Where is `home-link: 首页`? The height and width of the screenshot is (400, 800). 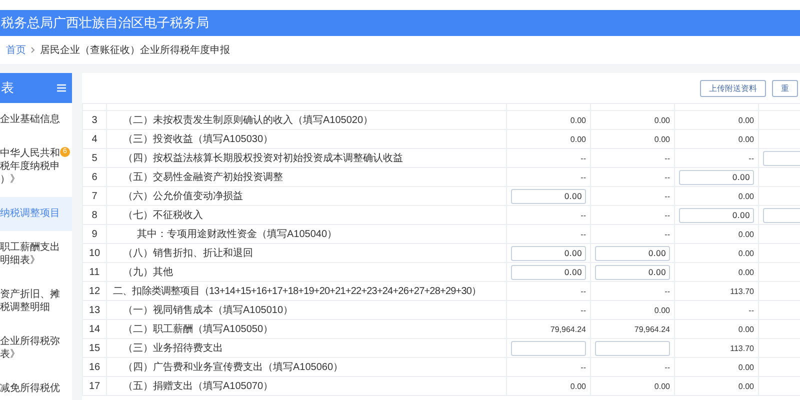 home-link: 首页 is located at coordinates (16, 50).